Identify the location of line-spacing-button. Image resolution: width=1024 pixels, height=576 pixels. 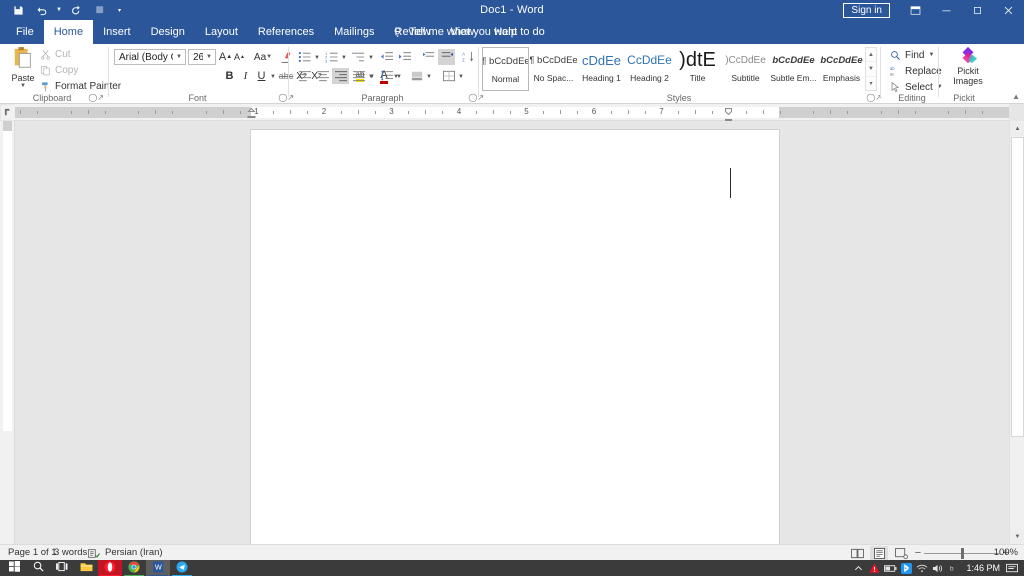
(386, 76).